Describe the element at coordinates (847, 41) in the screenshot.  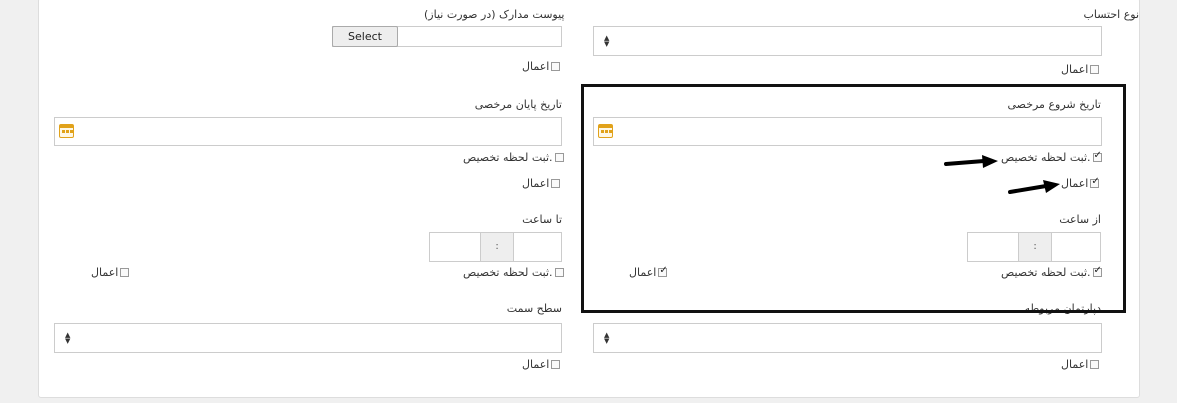
I see `leave-type-select: ▲ ▼` at that location.